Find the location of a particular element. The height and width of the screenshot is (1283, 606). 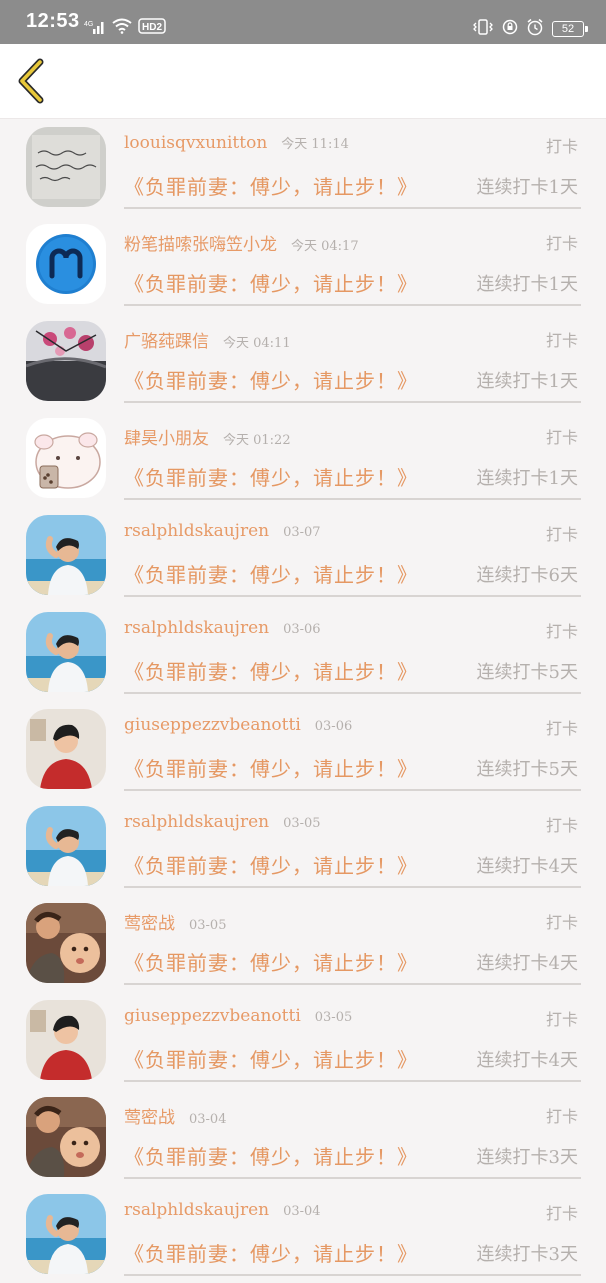

username: giuseppezzvbeanotti 03-06 is located at coordinates (238, 725).